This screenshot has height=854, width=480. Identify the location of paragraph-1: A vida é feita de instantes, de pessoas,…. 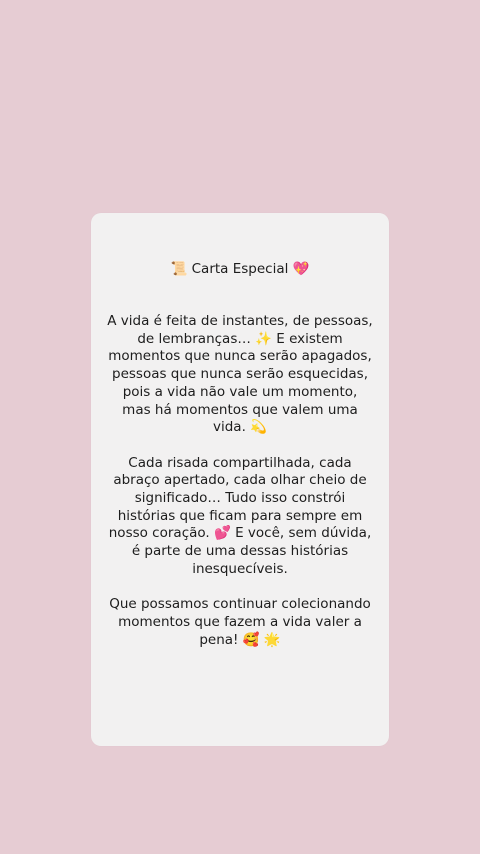
(240, 374).